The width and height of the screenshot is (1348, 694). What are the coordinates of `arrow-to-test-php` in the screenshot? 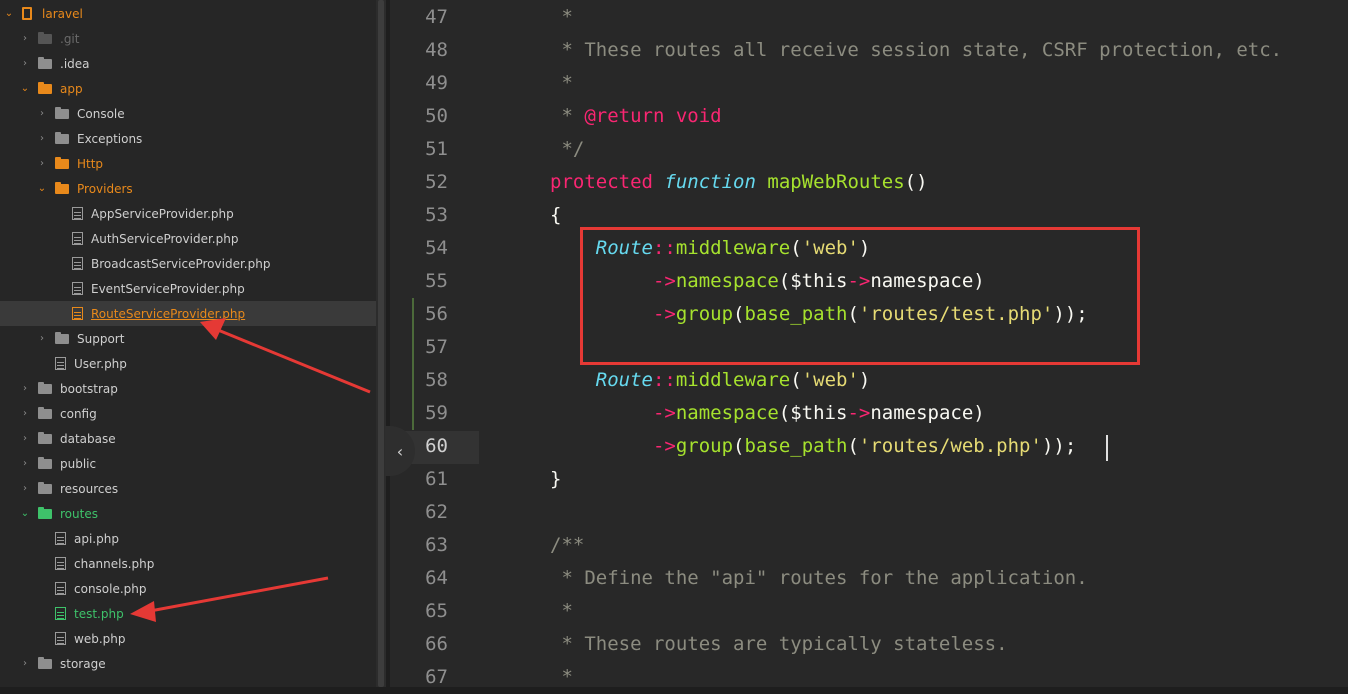 It's located at (229, 599).